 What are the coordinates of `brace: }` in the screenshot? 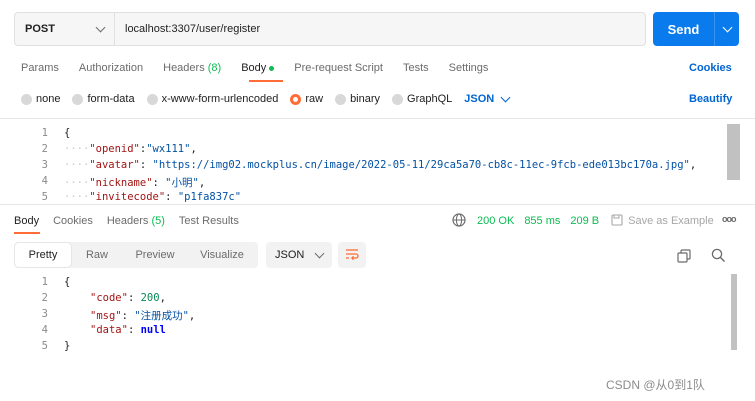 It's located at (67, 346).